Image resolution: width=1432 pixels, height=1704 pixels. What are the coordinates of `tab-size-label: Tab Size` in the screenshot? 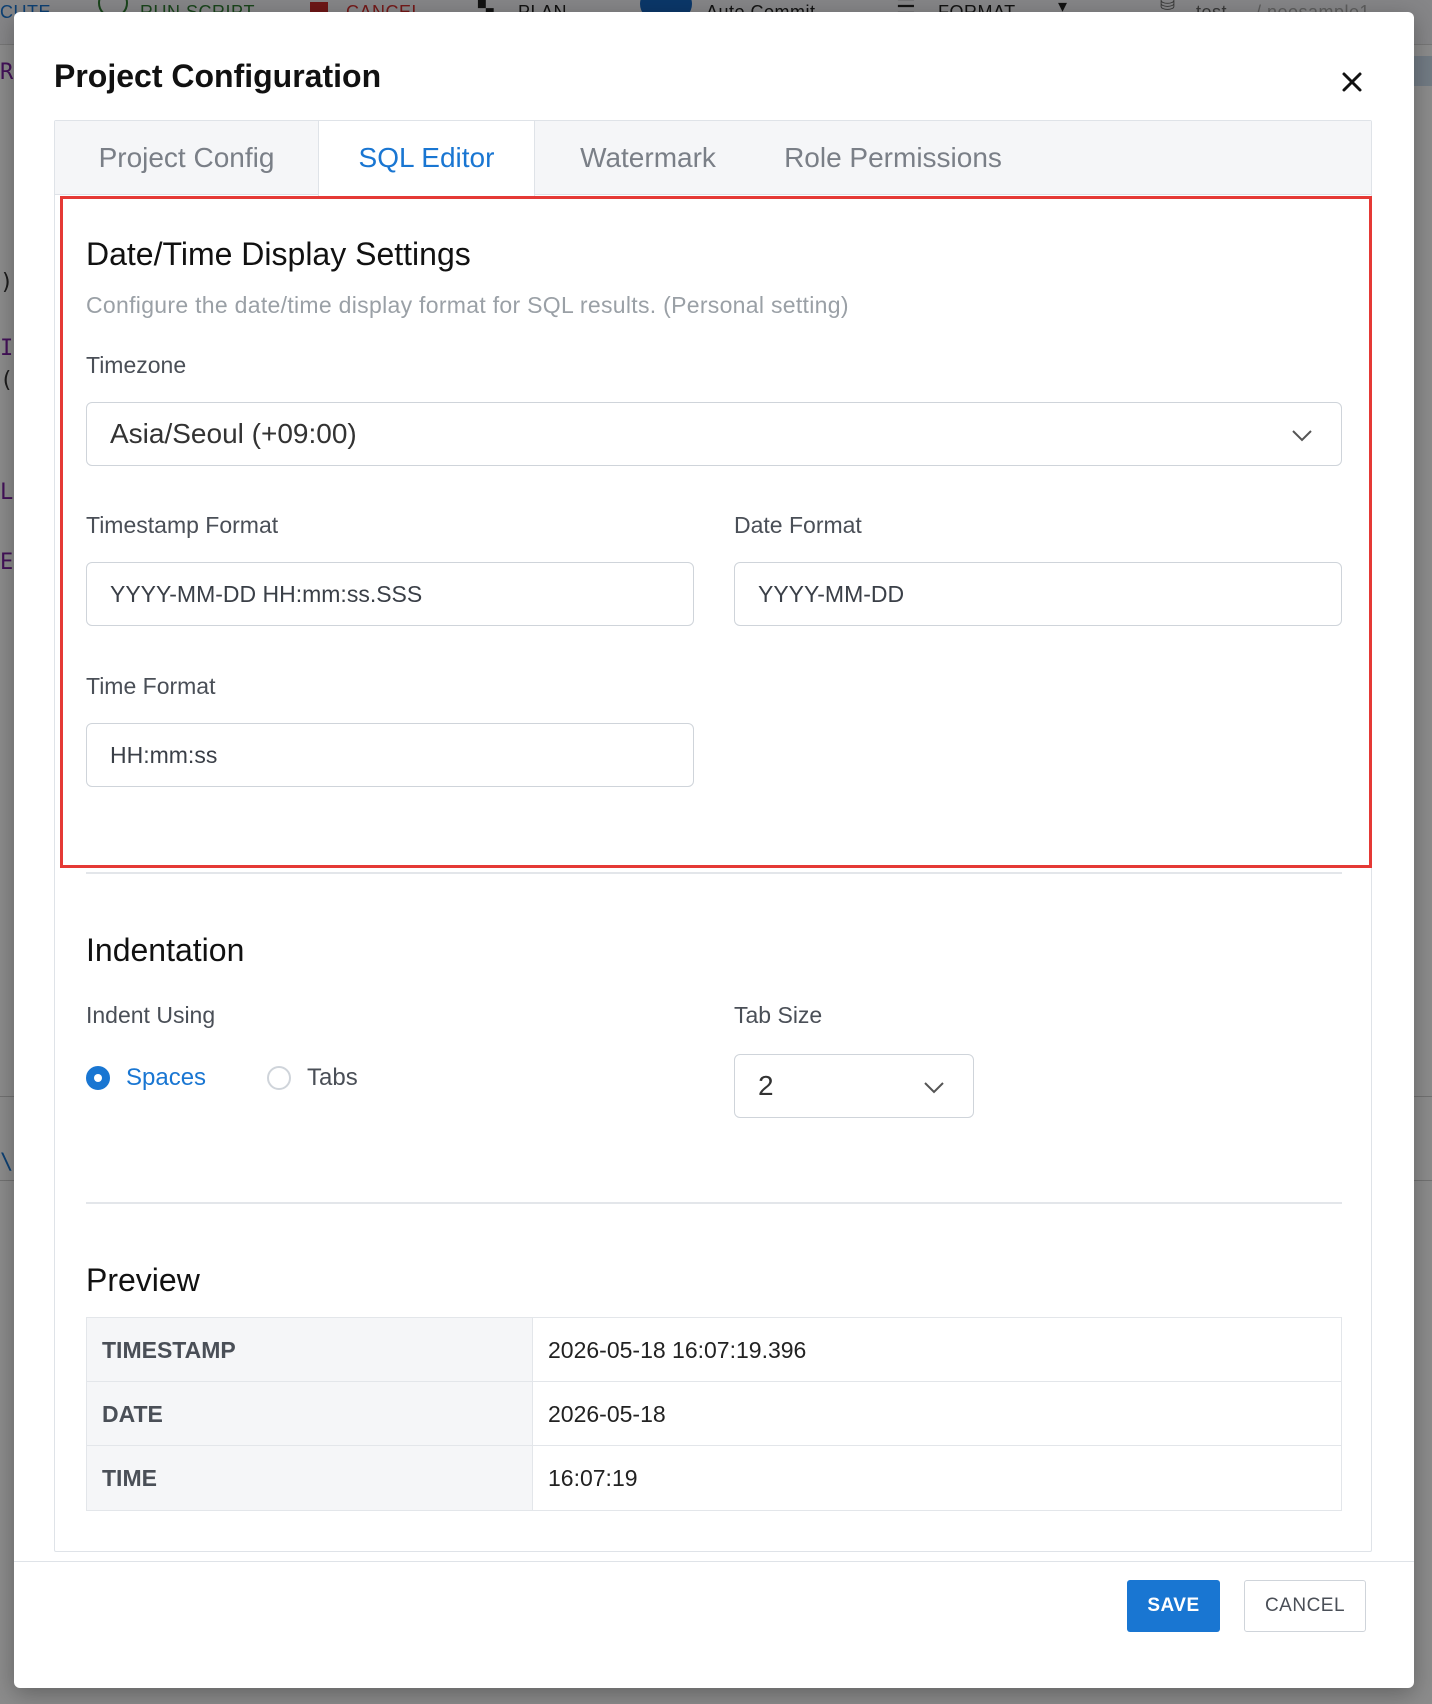 It's located at (778, 1015).